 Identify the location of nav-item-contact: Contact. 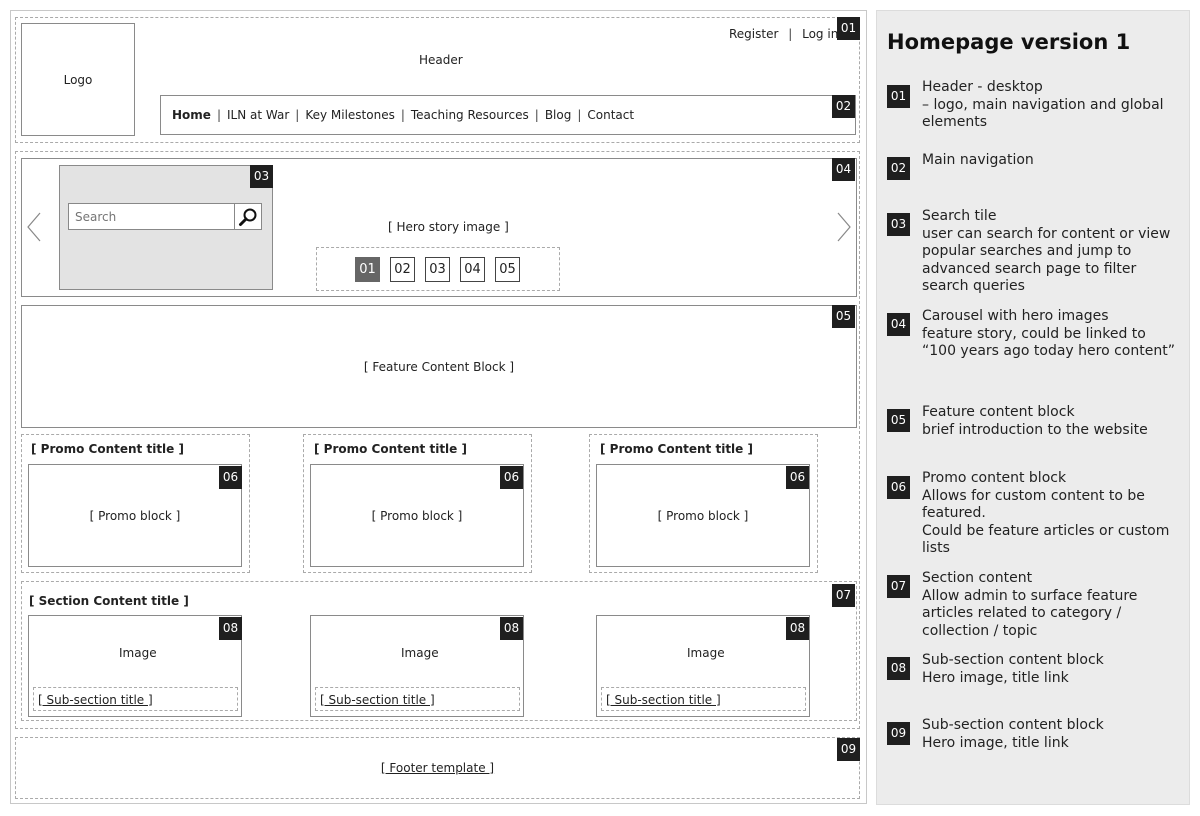
(610, 115).